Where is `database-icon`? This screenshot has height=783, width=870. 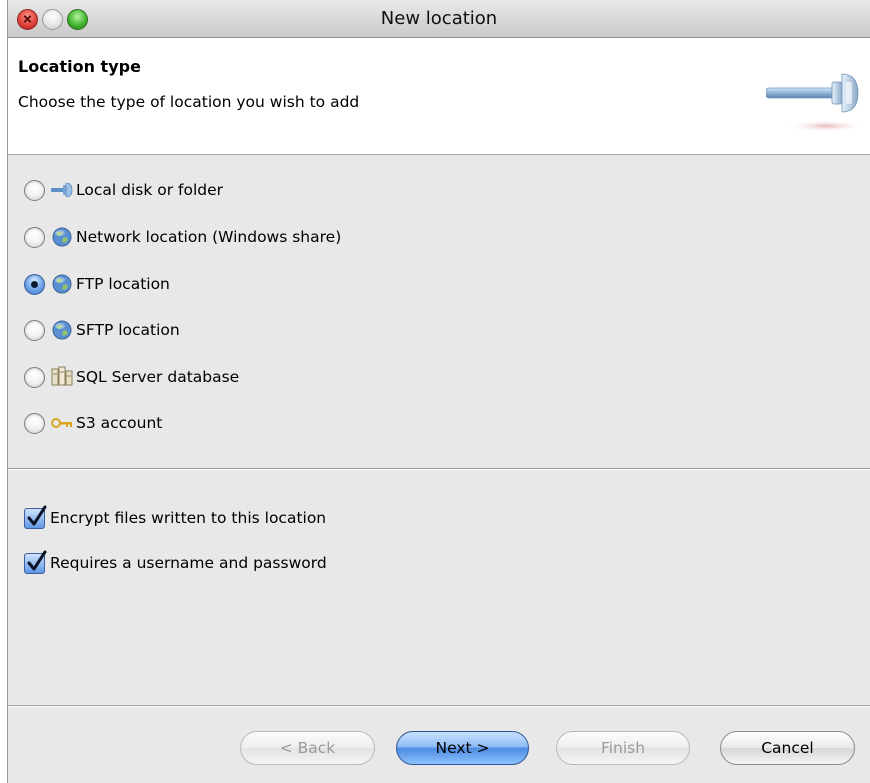 database-icon is located at coordinates (62, 377).